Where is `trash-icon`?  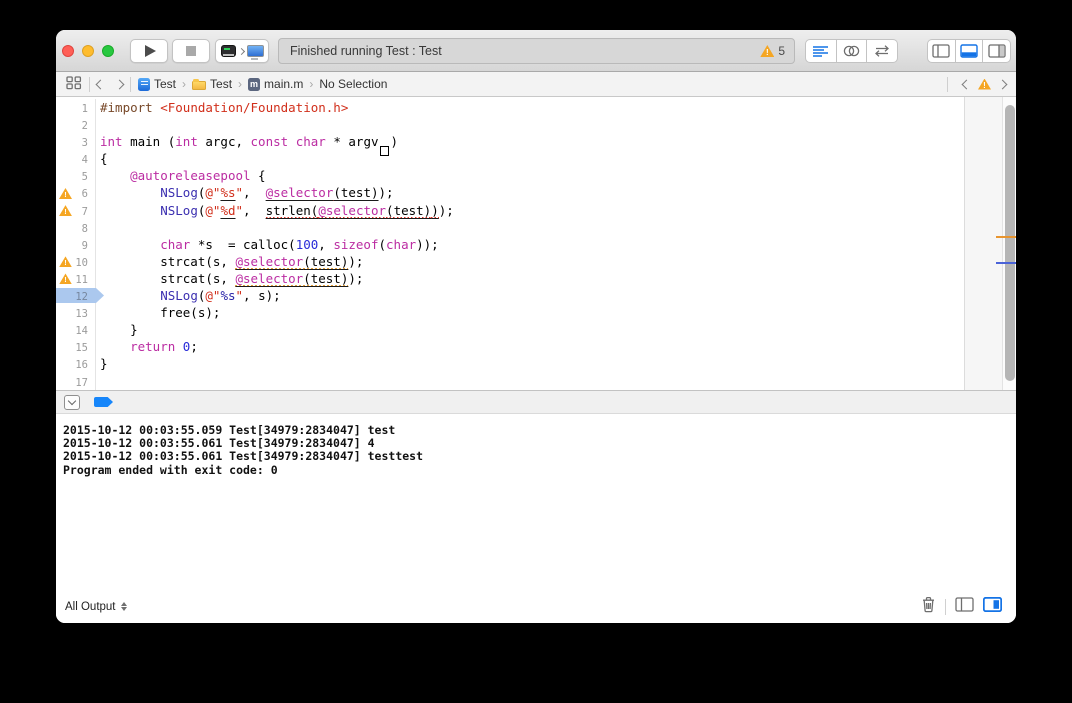
trash-icon is located at coordinates (928, 604).